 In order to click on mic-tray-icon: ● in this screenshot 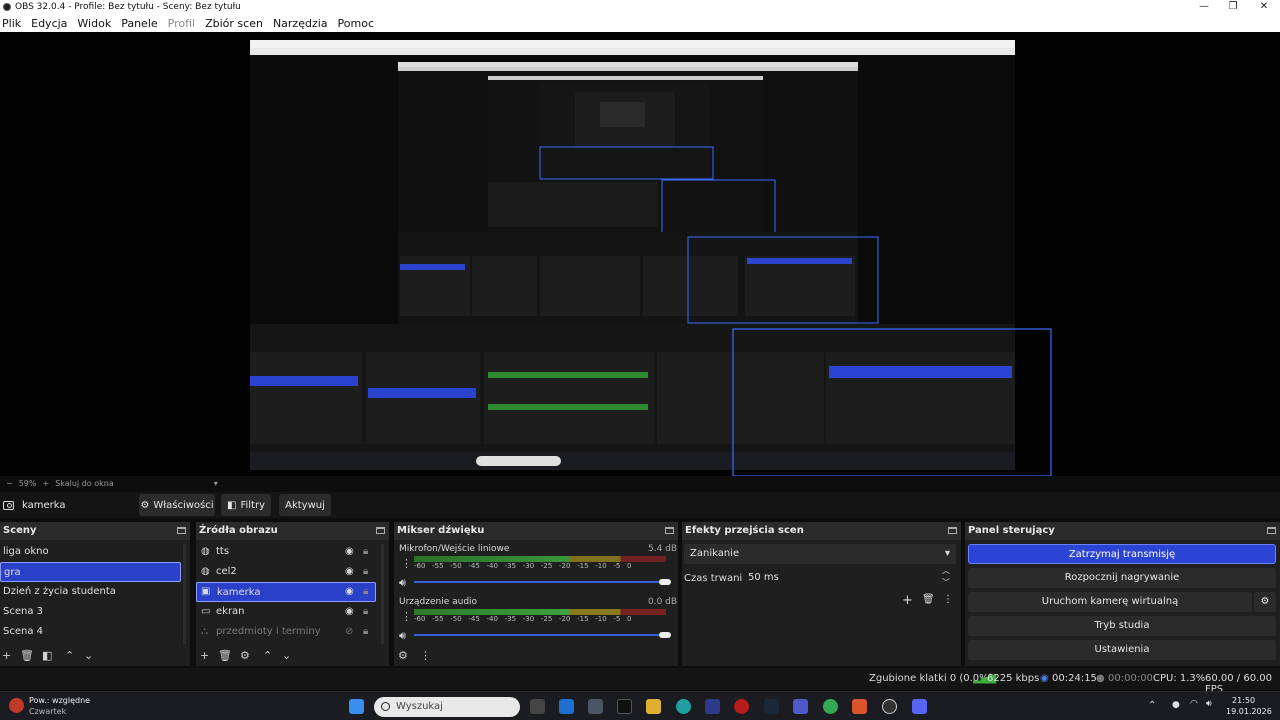, I will do `click(1176, 705)`.